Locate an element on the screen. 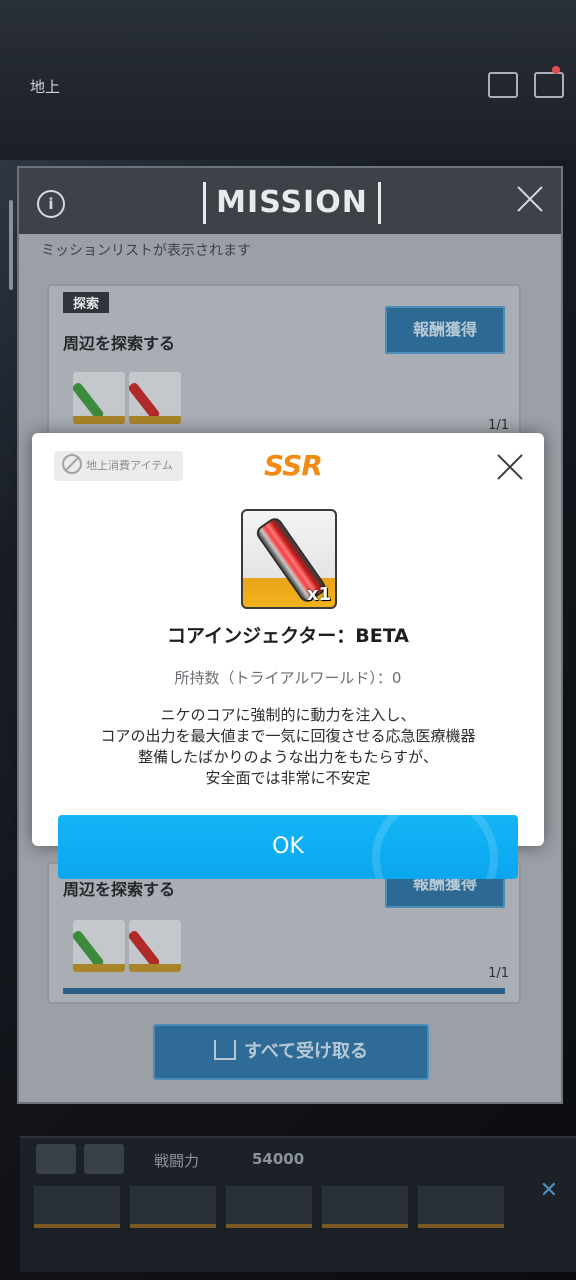 The height and width of the screenshot is (1280, 576). item-category-badge: 地上消費アイテム is located at coordinates (118, 466).